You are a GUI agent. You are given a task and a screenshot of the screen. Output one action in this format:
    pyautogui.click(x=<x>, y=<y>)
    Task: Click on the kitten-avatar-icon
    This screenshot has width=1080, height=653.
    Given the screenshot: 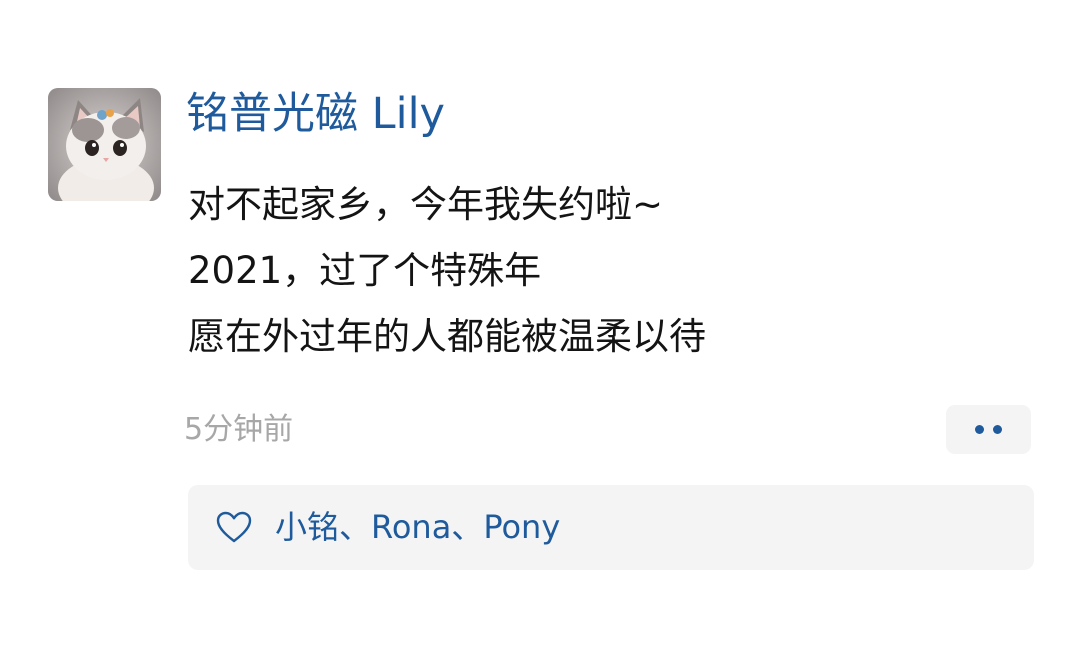 What is the action you would take?
    pyautogui.click(x=104, y=144)
    